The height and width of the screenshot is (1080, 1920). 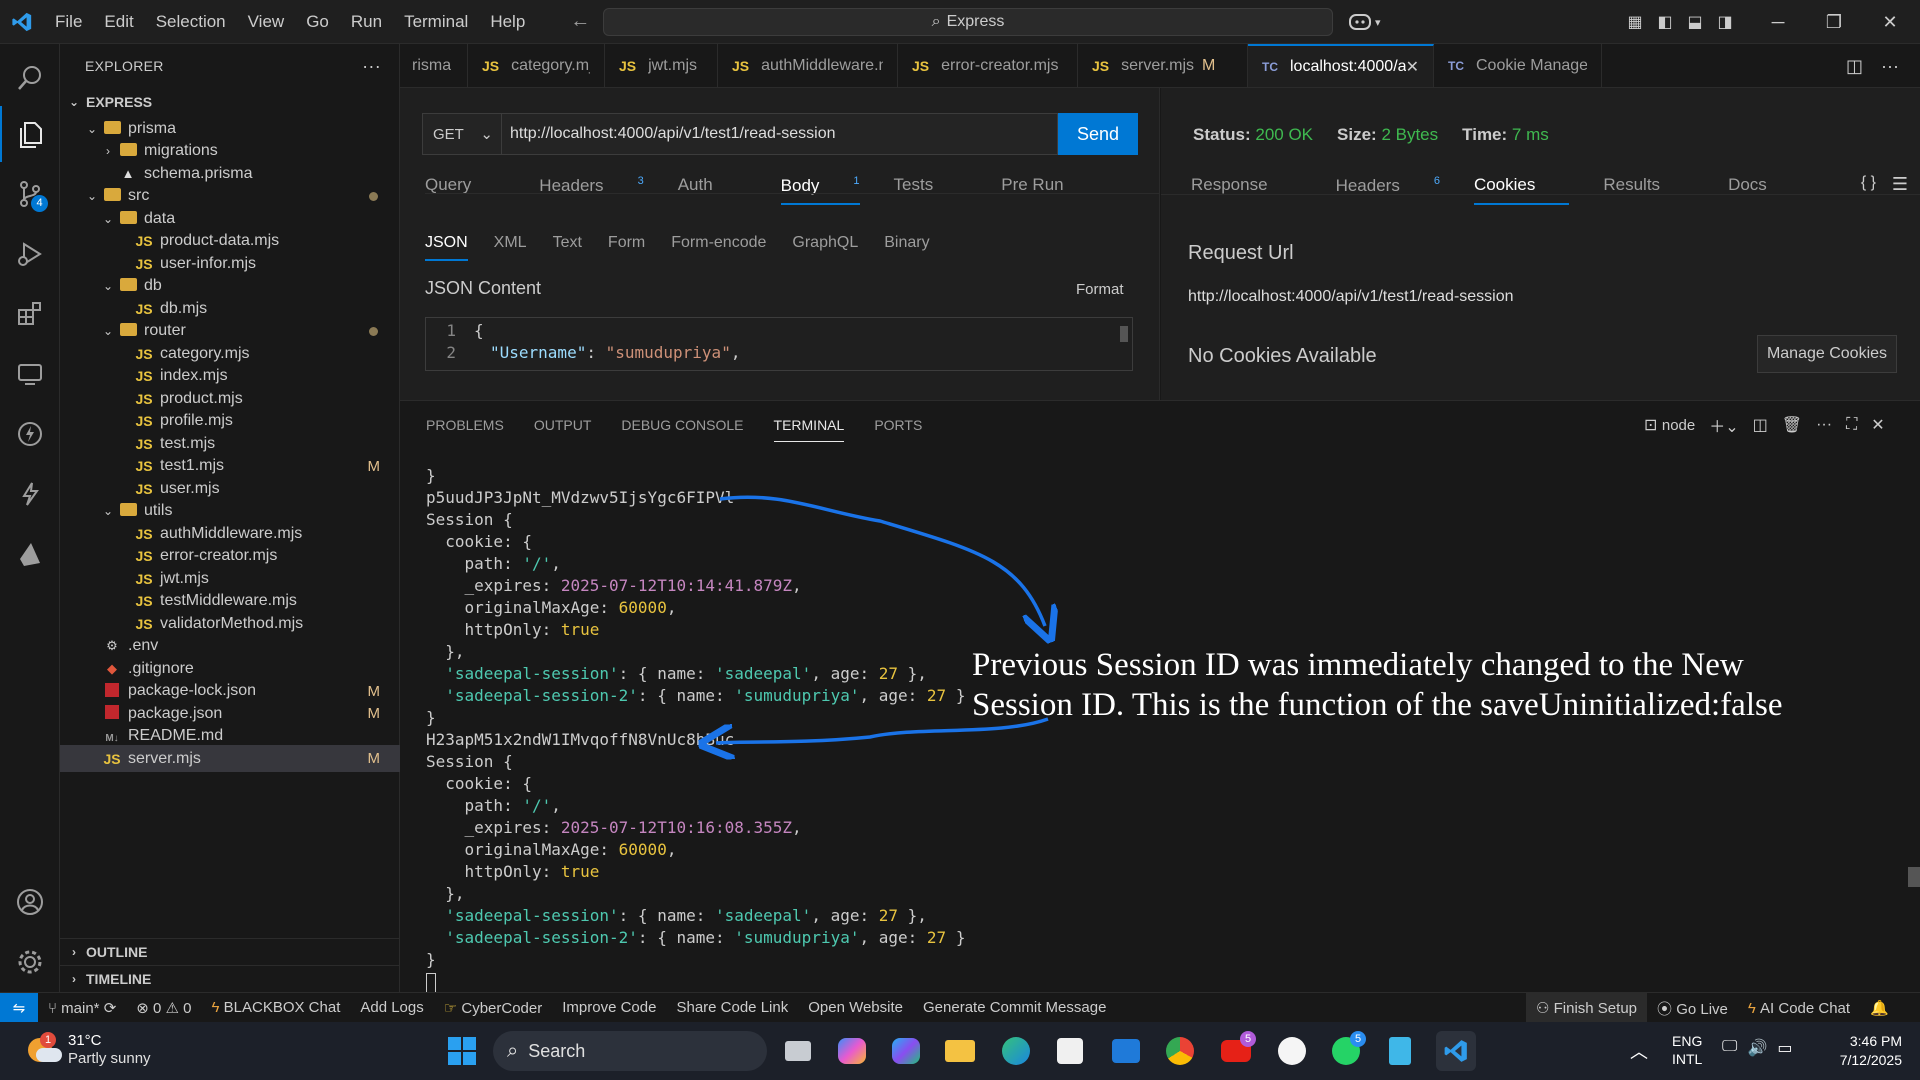 I want to click on body-type-form: Form, so click(x=626, y=243).